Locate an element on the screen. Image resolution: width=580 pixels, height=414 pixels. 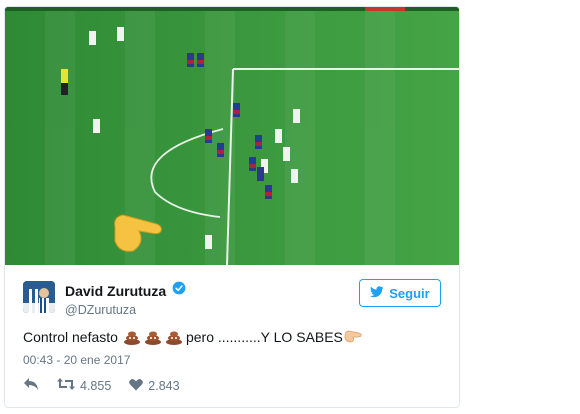
twitter-bird-icon is located at coordinates (377, 293).